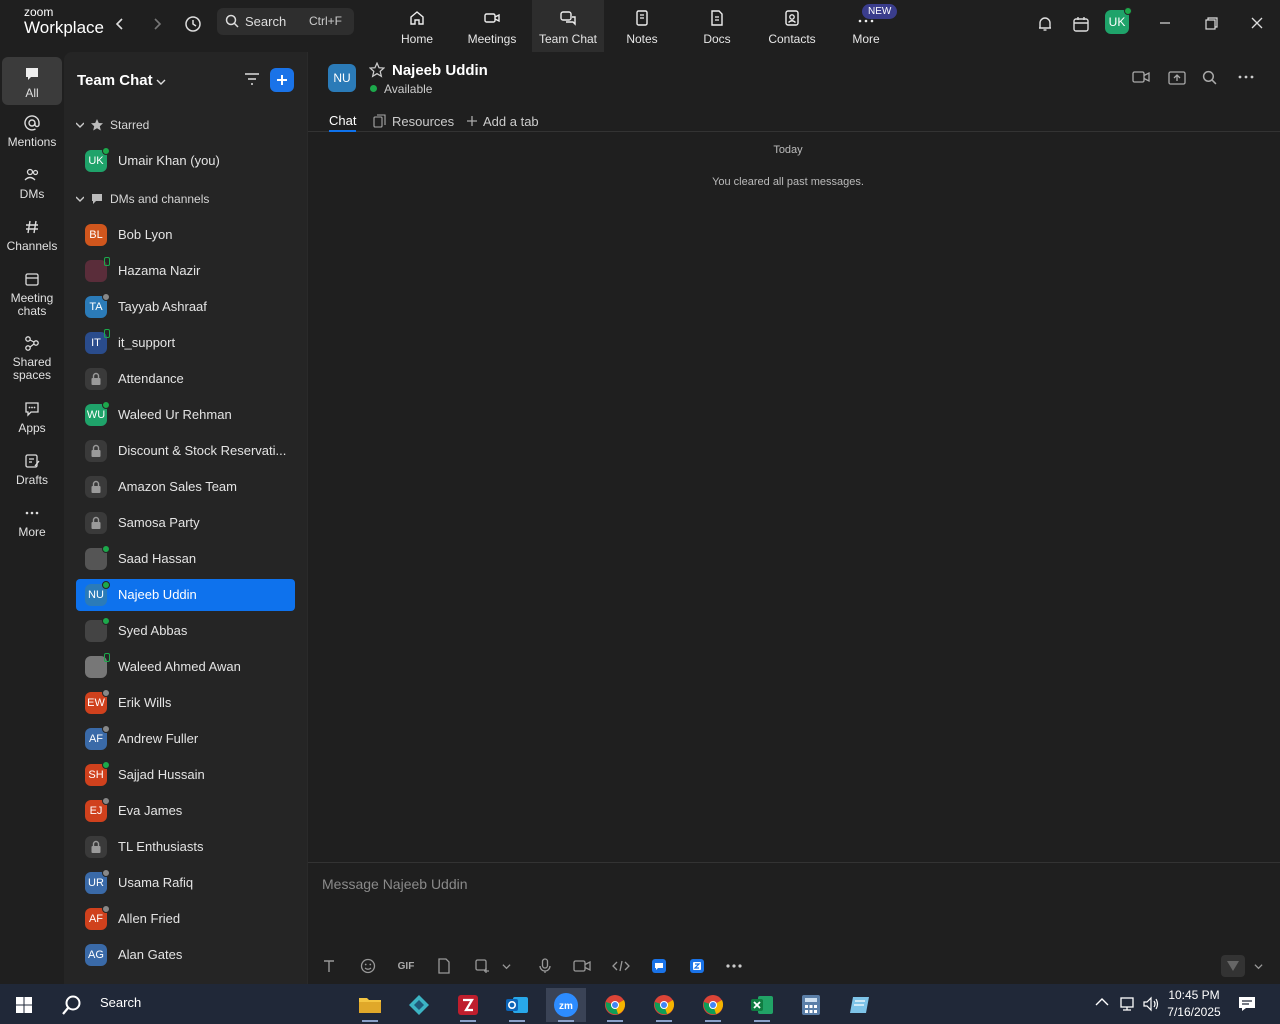 The image size is (1280, 1024). I want to click on rail-apps: Apps, so click(32, 422).